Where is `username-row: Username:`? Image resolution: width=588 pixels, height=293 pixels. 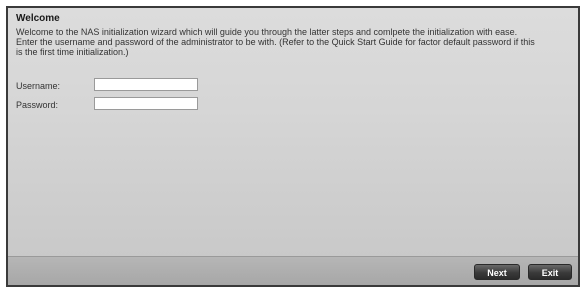 username-row: Username: is located at coordinates (116, 86).